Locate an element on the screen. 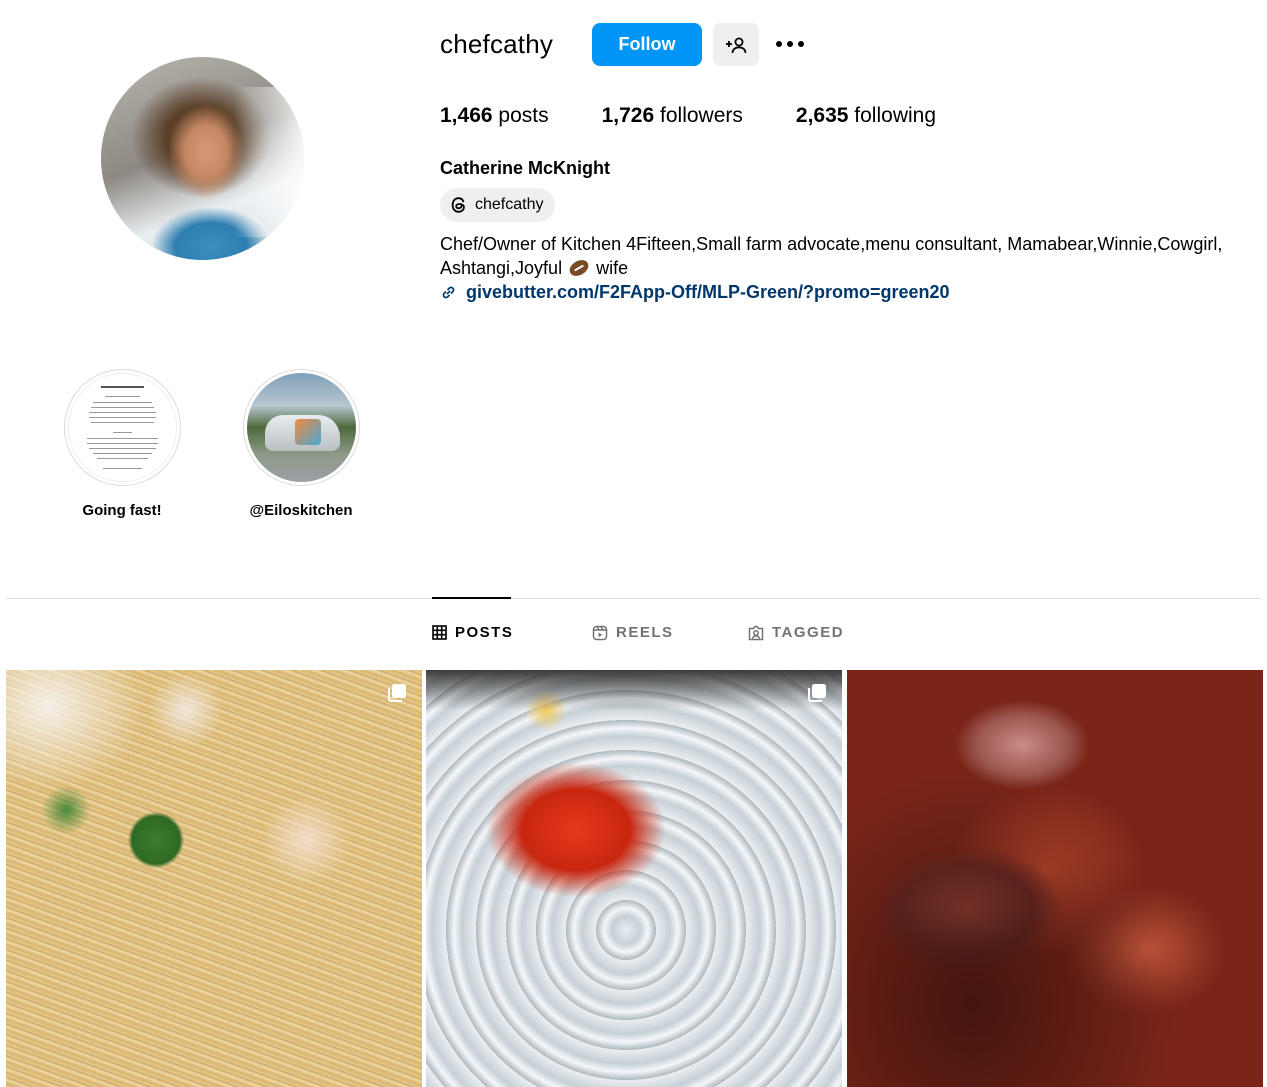 This screenshot has width=1267, height=1087. stat-followers: 1,726 followers is located at coordinates (672, 116).